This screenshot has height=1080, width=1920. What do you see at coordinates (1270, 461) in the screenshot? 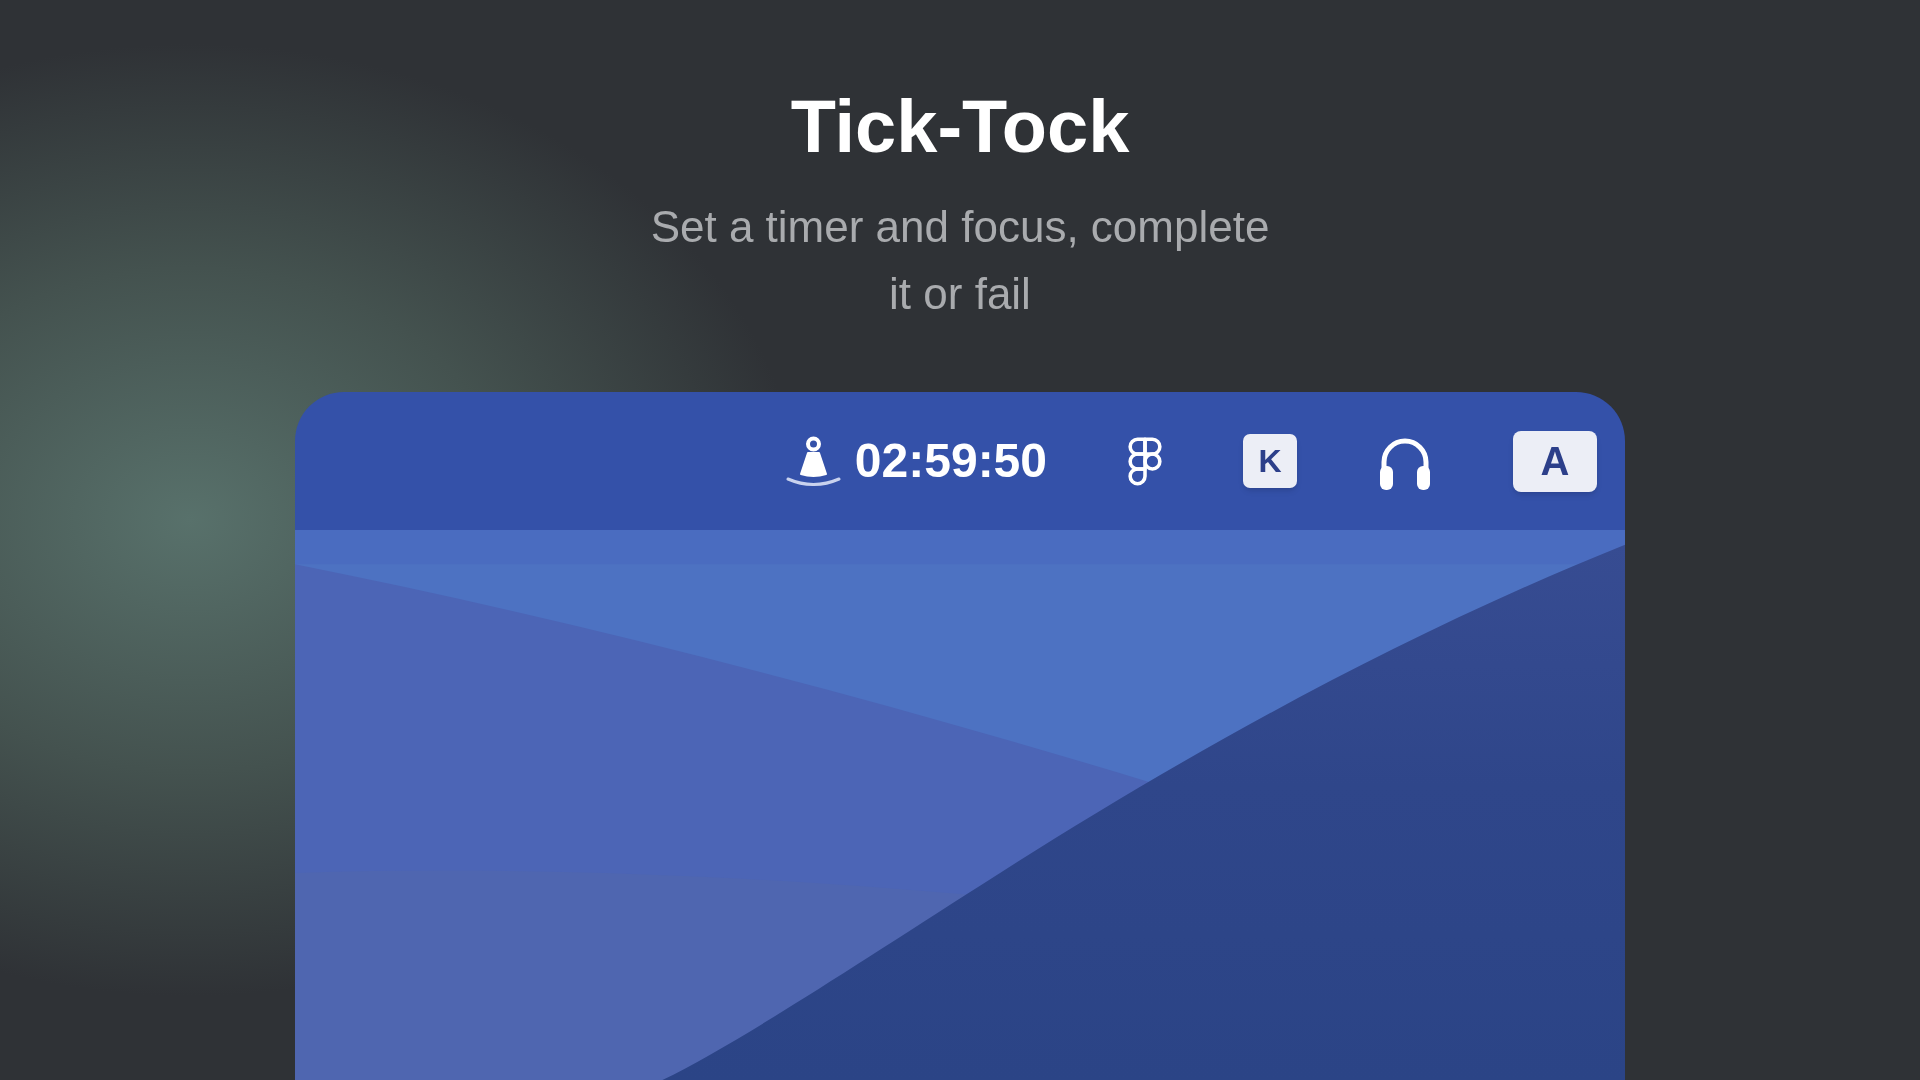
I see `letter-tile-button: K` at bounding box center [1270, 461].